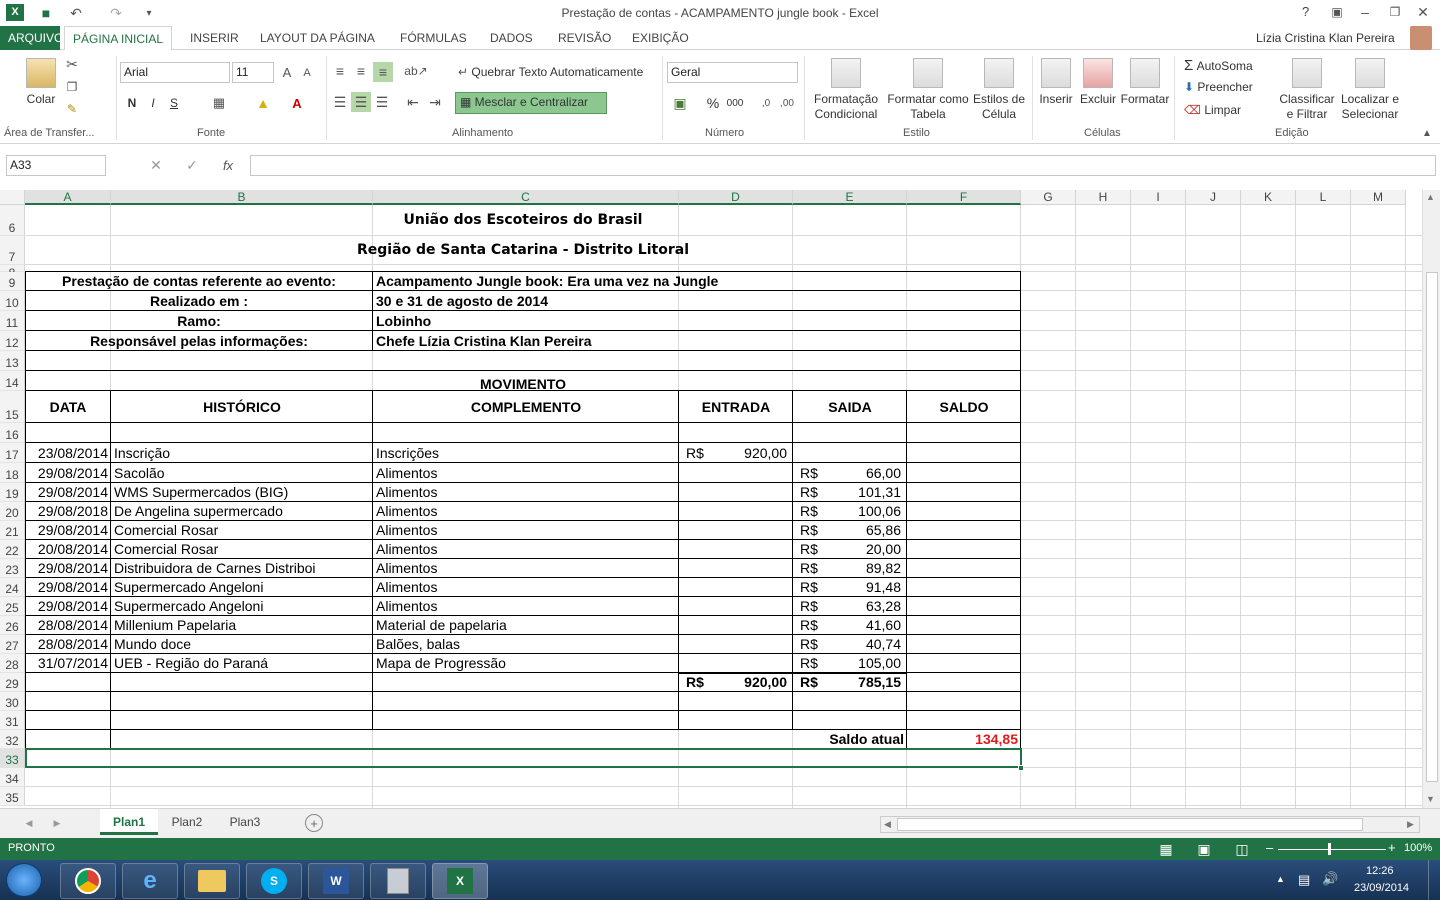  What do you see at coordinates (12, 720) in the screenshot?
I see `row-header: 31` at bounding box center [12, 720].